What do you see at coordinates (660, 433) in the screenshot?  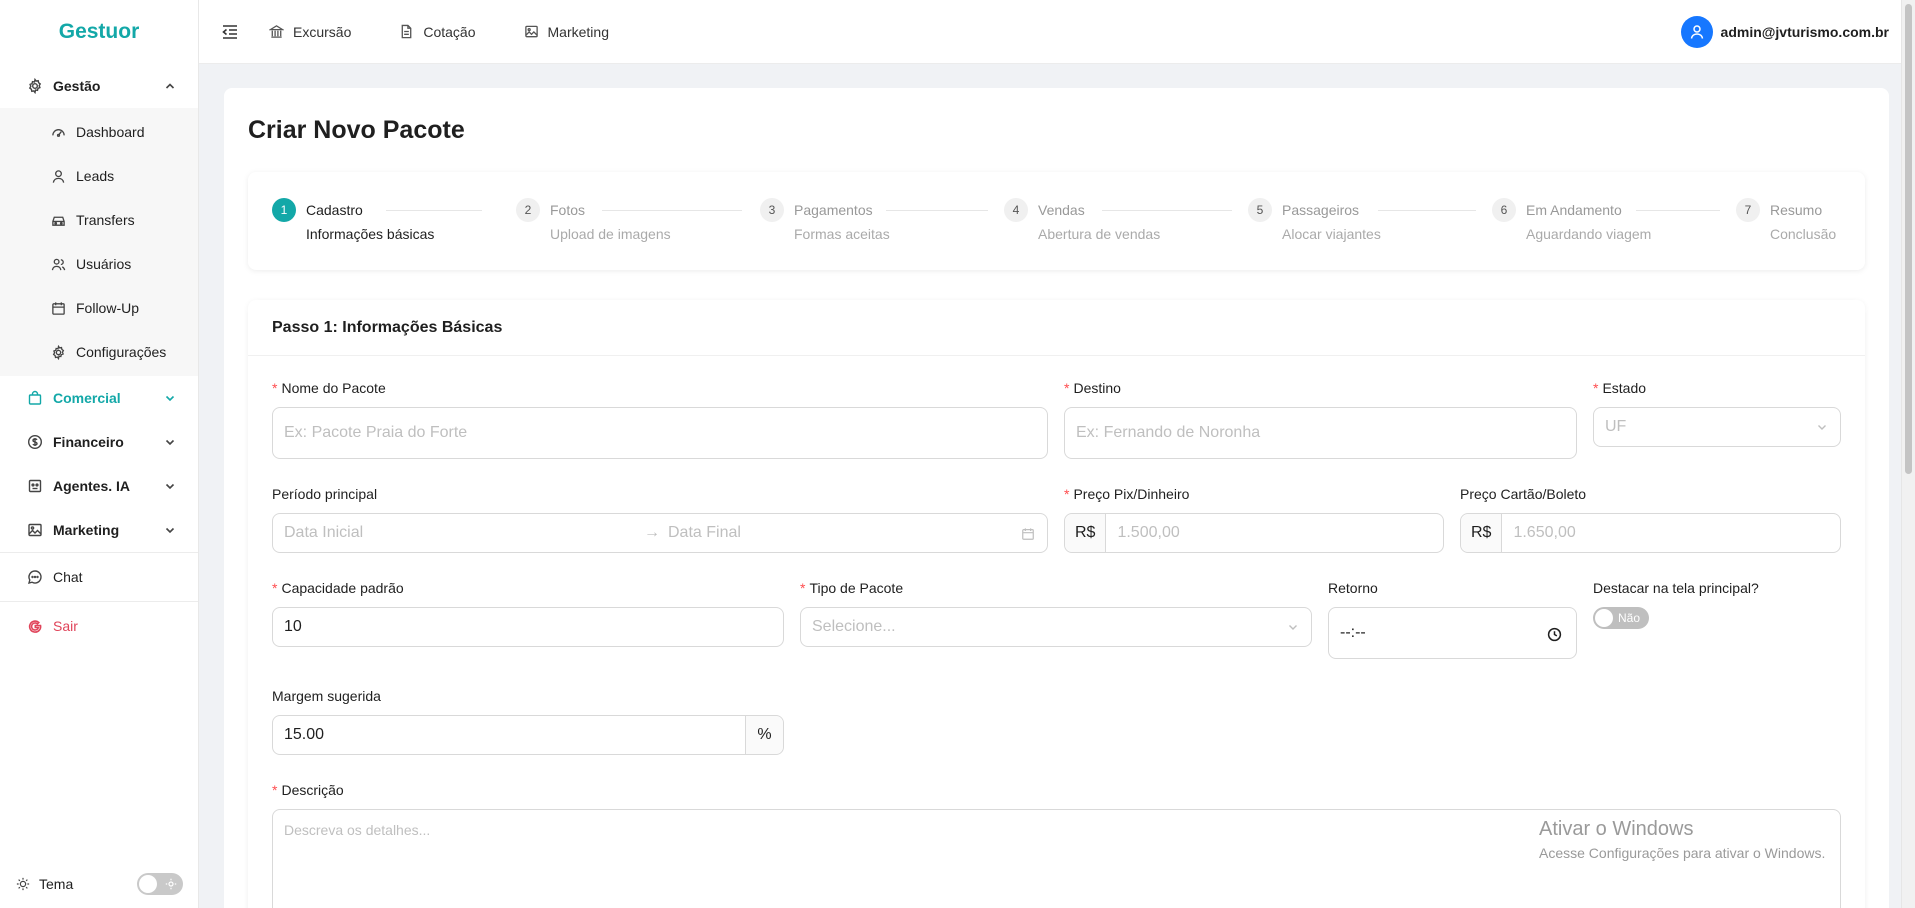 I see `nome-input: Ex: Pacote Praia do Forte` at bounding box center [660, 433].